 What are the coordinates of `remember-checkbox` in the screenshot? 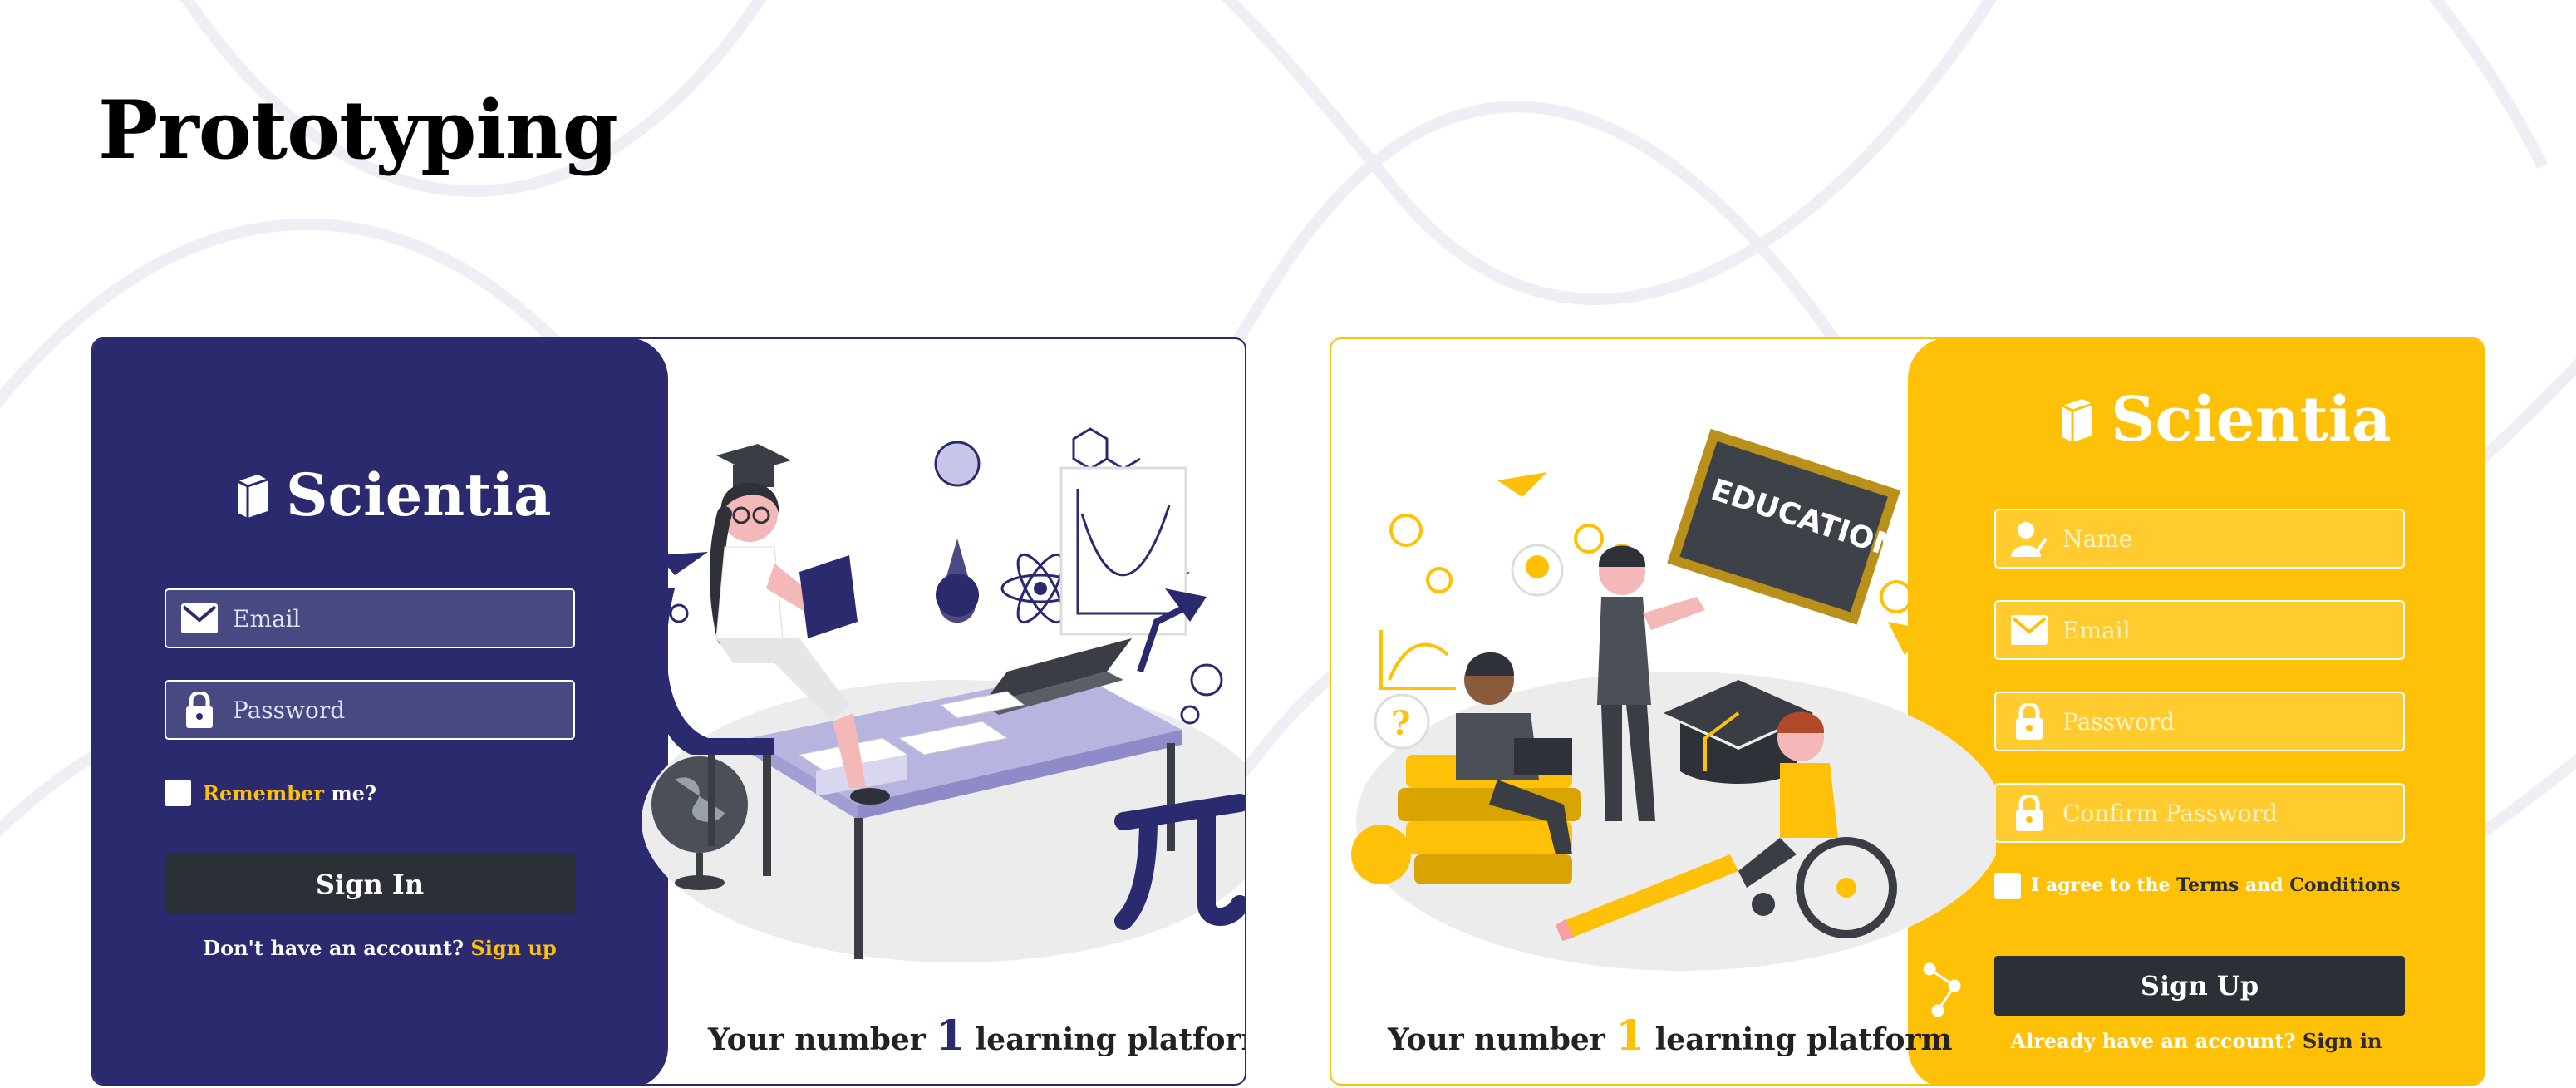 It's located at (178, 793).